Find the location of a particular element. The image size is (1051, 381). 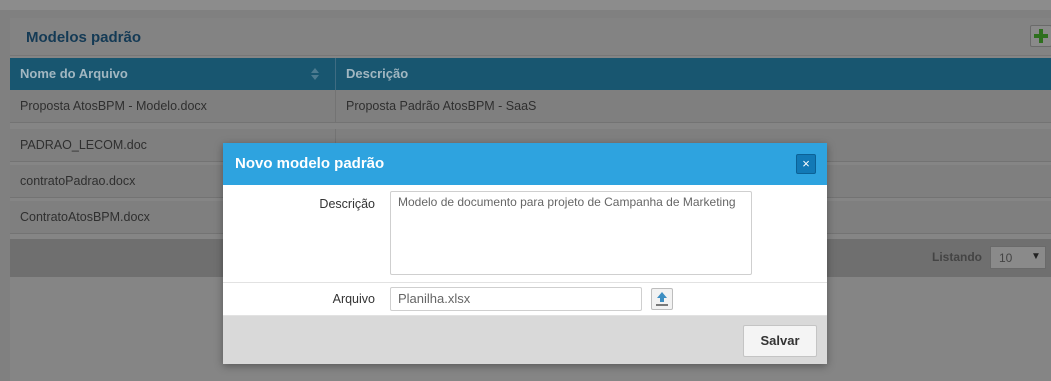

dropdown-arrow-icon: ▼ is located at coordinates (1036, 256).